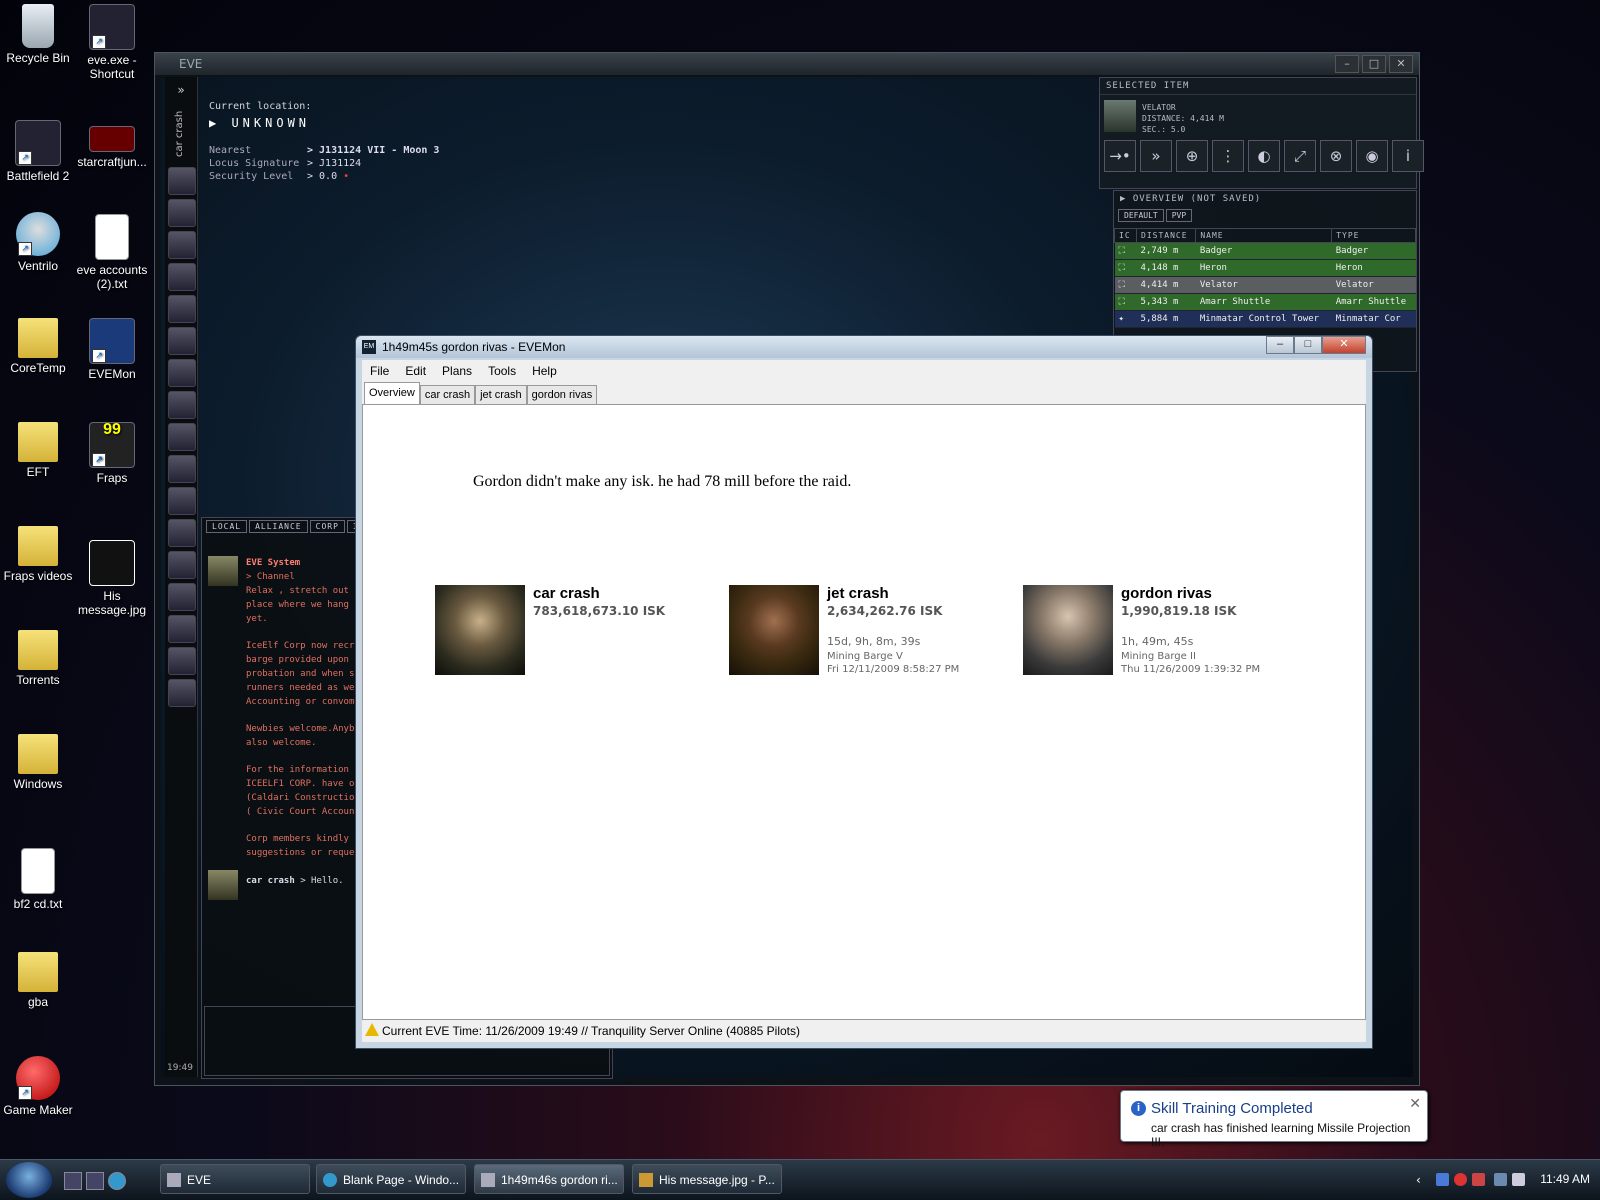  Describe the element at coordinates (1442, 1179) in the screenshot. I see `evemon-tray-icon` at that location.